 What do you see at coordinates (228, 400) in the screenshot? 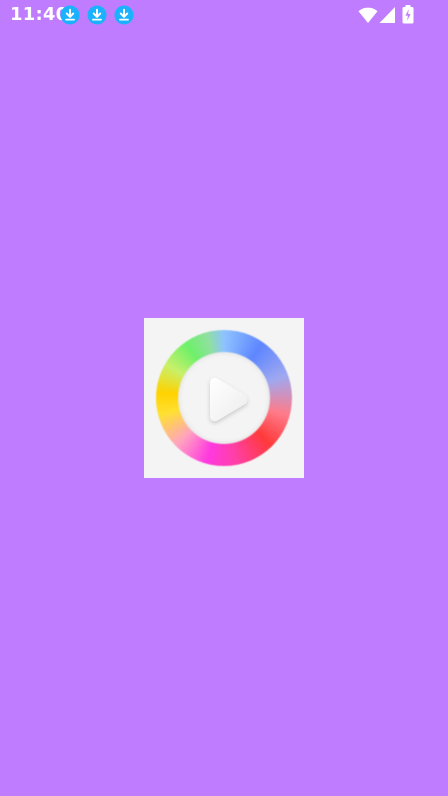
I see `play-icon` at bounding box center [228, 400].